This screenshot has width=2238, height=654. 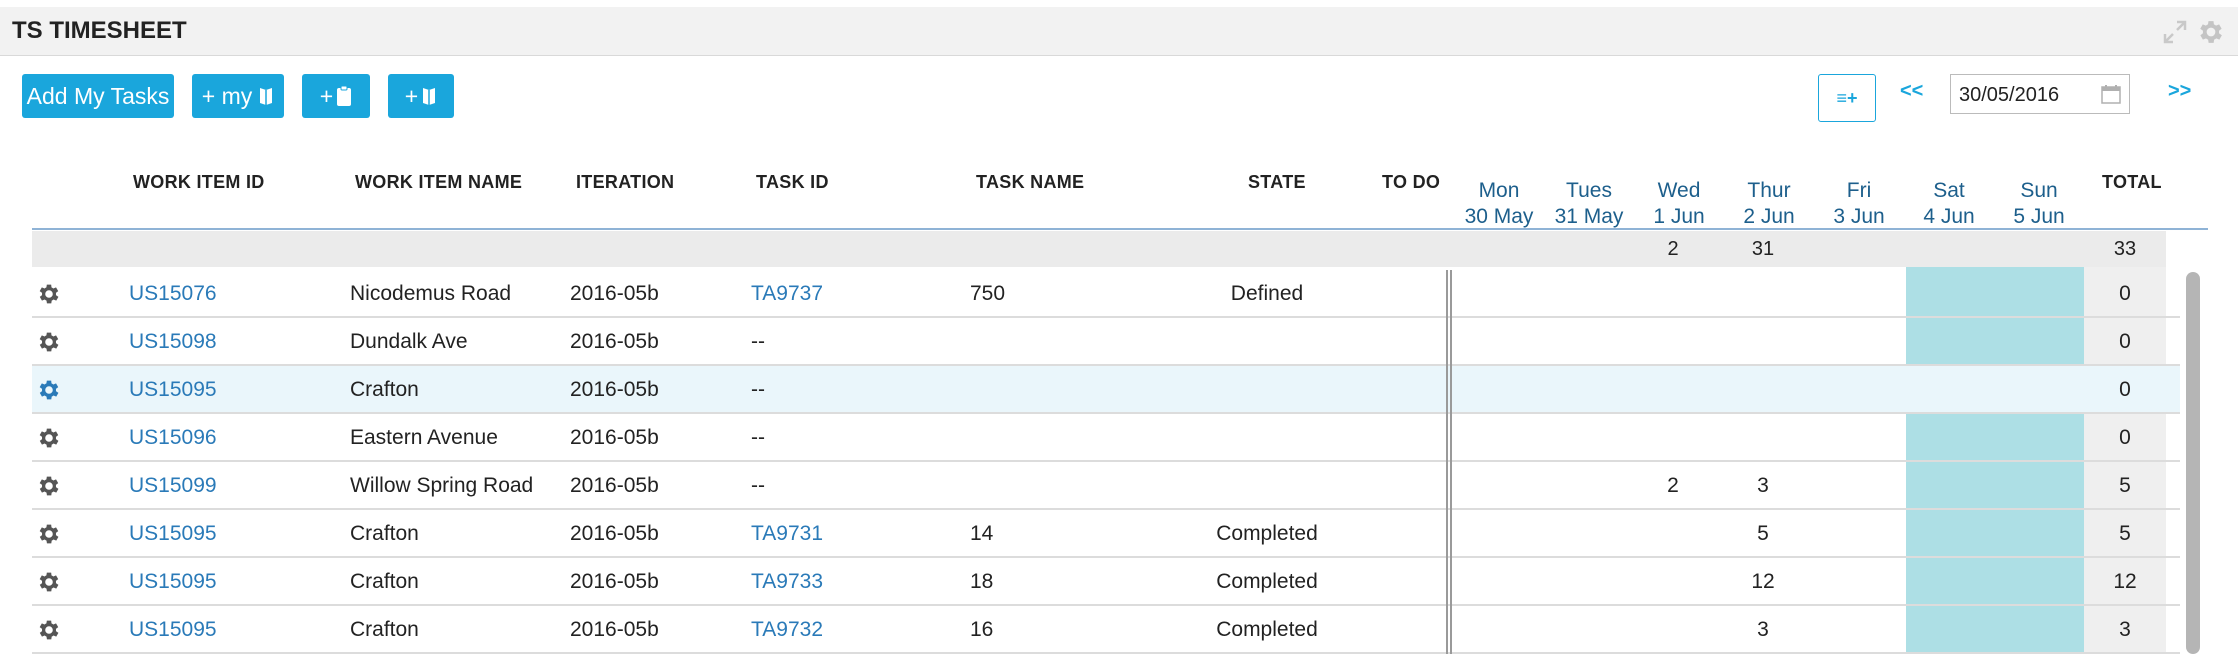 I want to click on add-task-button: +, so click(x=336, y=96).